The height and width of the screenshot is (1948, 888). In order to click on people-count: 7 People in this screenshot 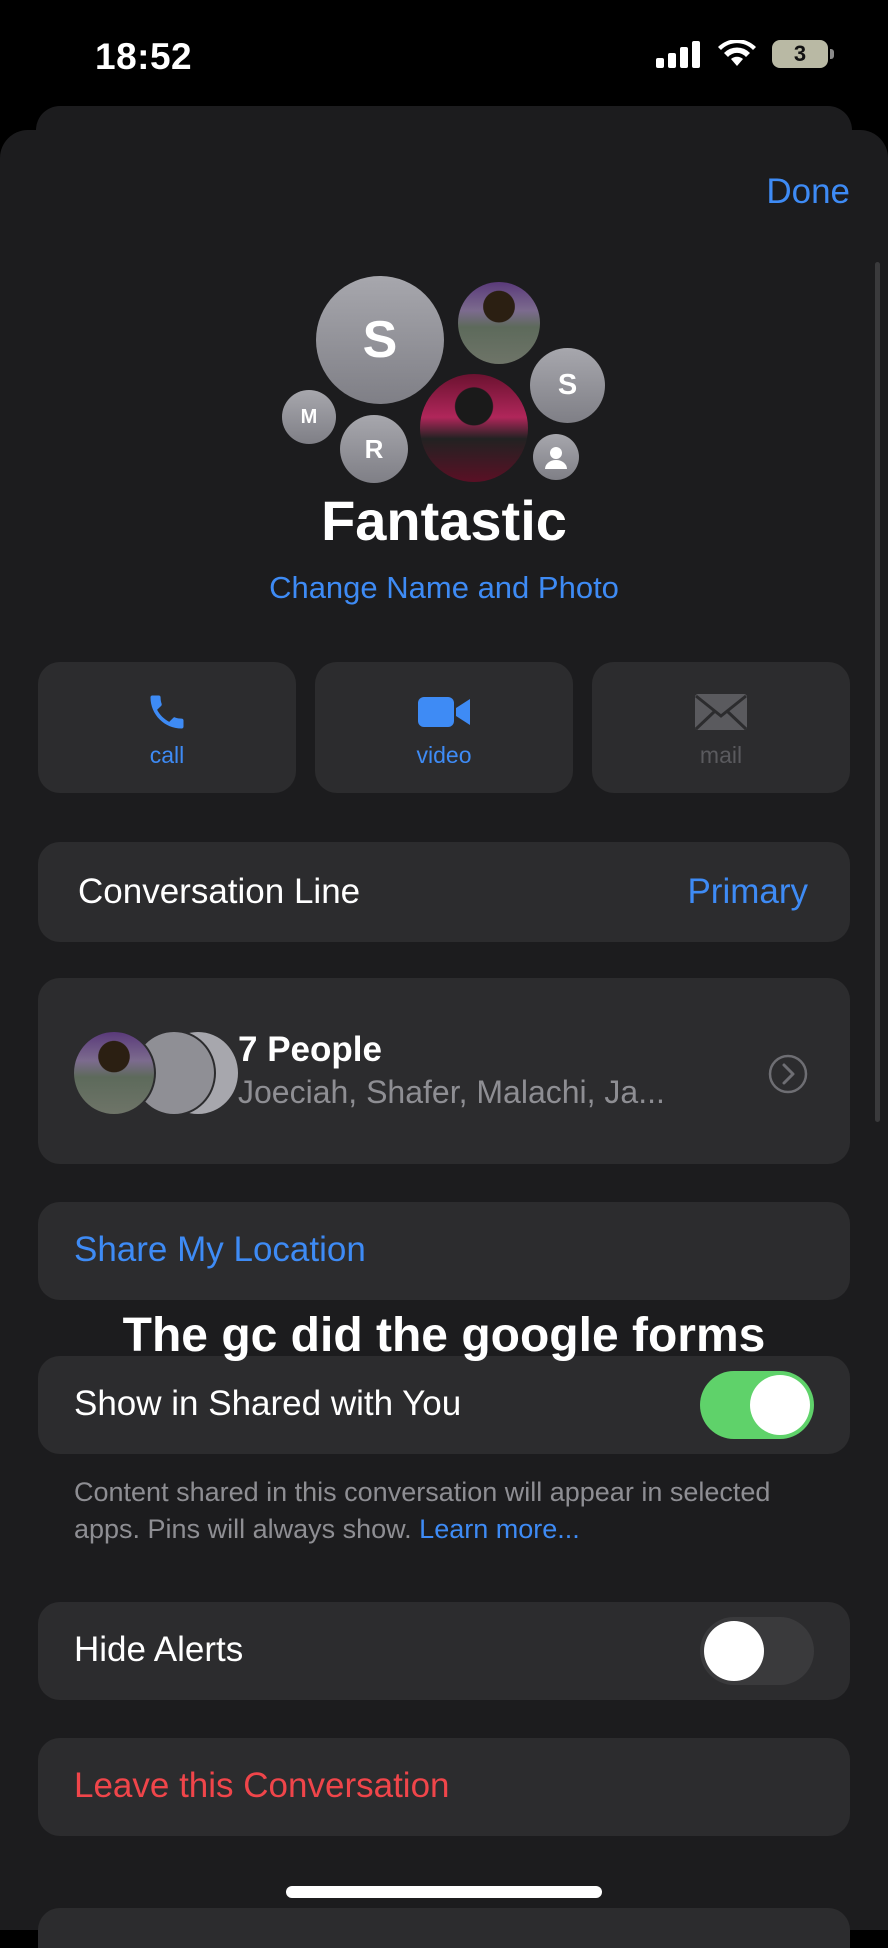, I will do `click(310, 1049)`.